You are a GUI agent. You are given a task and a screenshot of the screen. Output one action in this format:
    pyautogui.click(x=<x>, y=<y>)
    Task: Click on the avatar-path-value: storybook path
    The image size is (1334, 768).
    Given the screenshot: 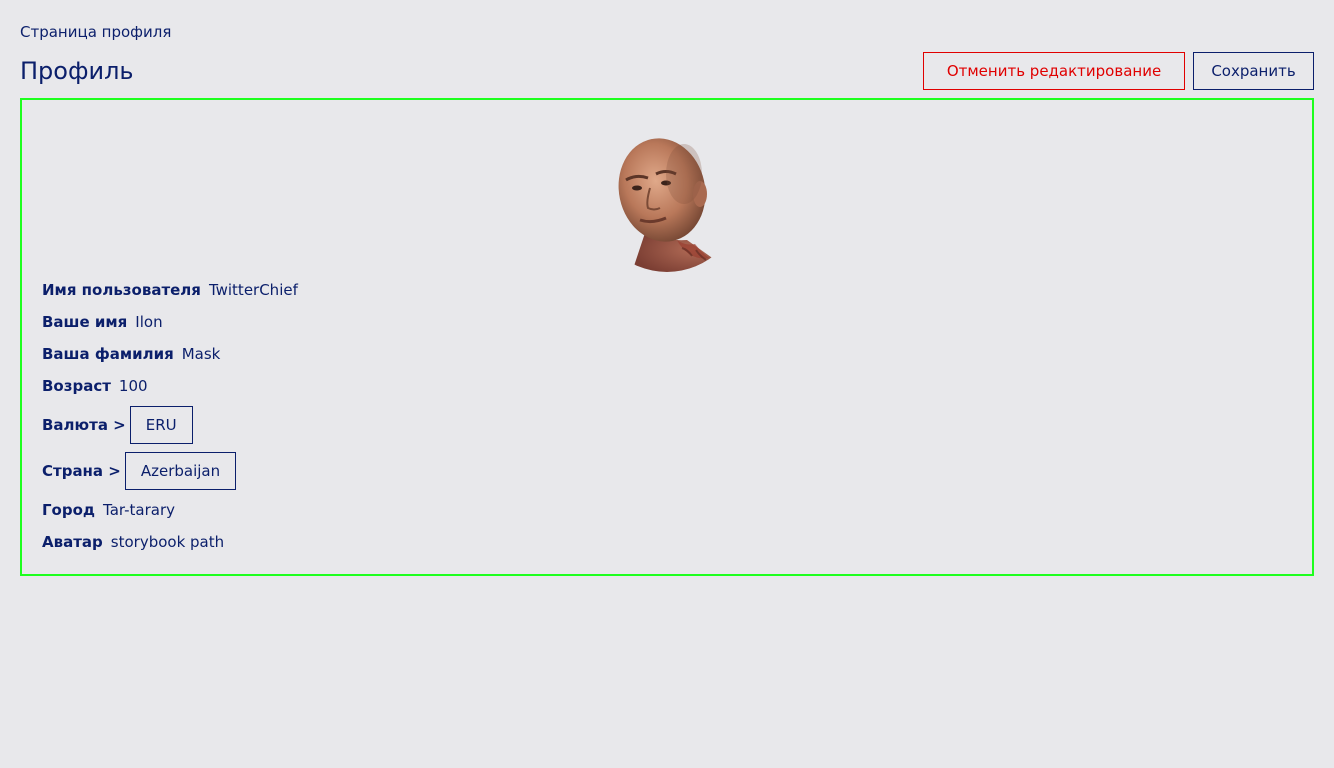 What is the action you would take?
    pyautogui.click(x=167, y=542)
    